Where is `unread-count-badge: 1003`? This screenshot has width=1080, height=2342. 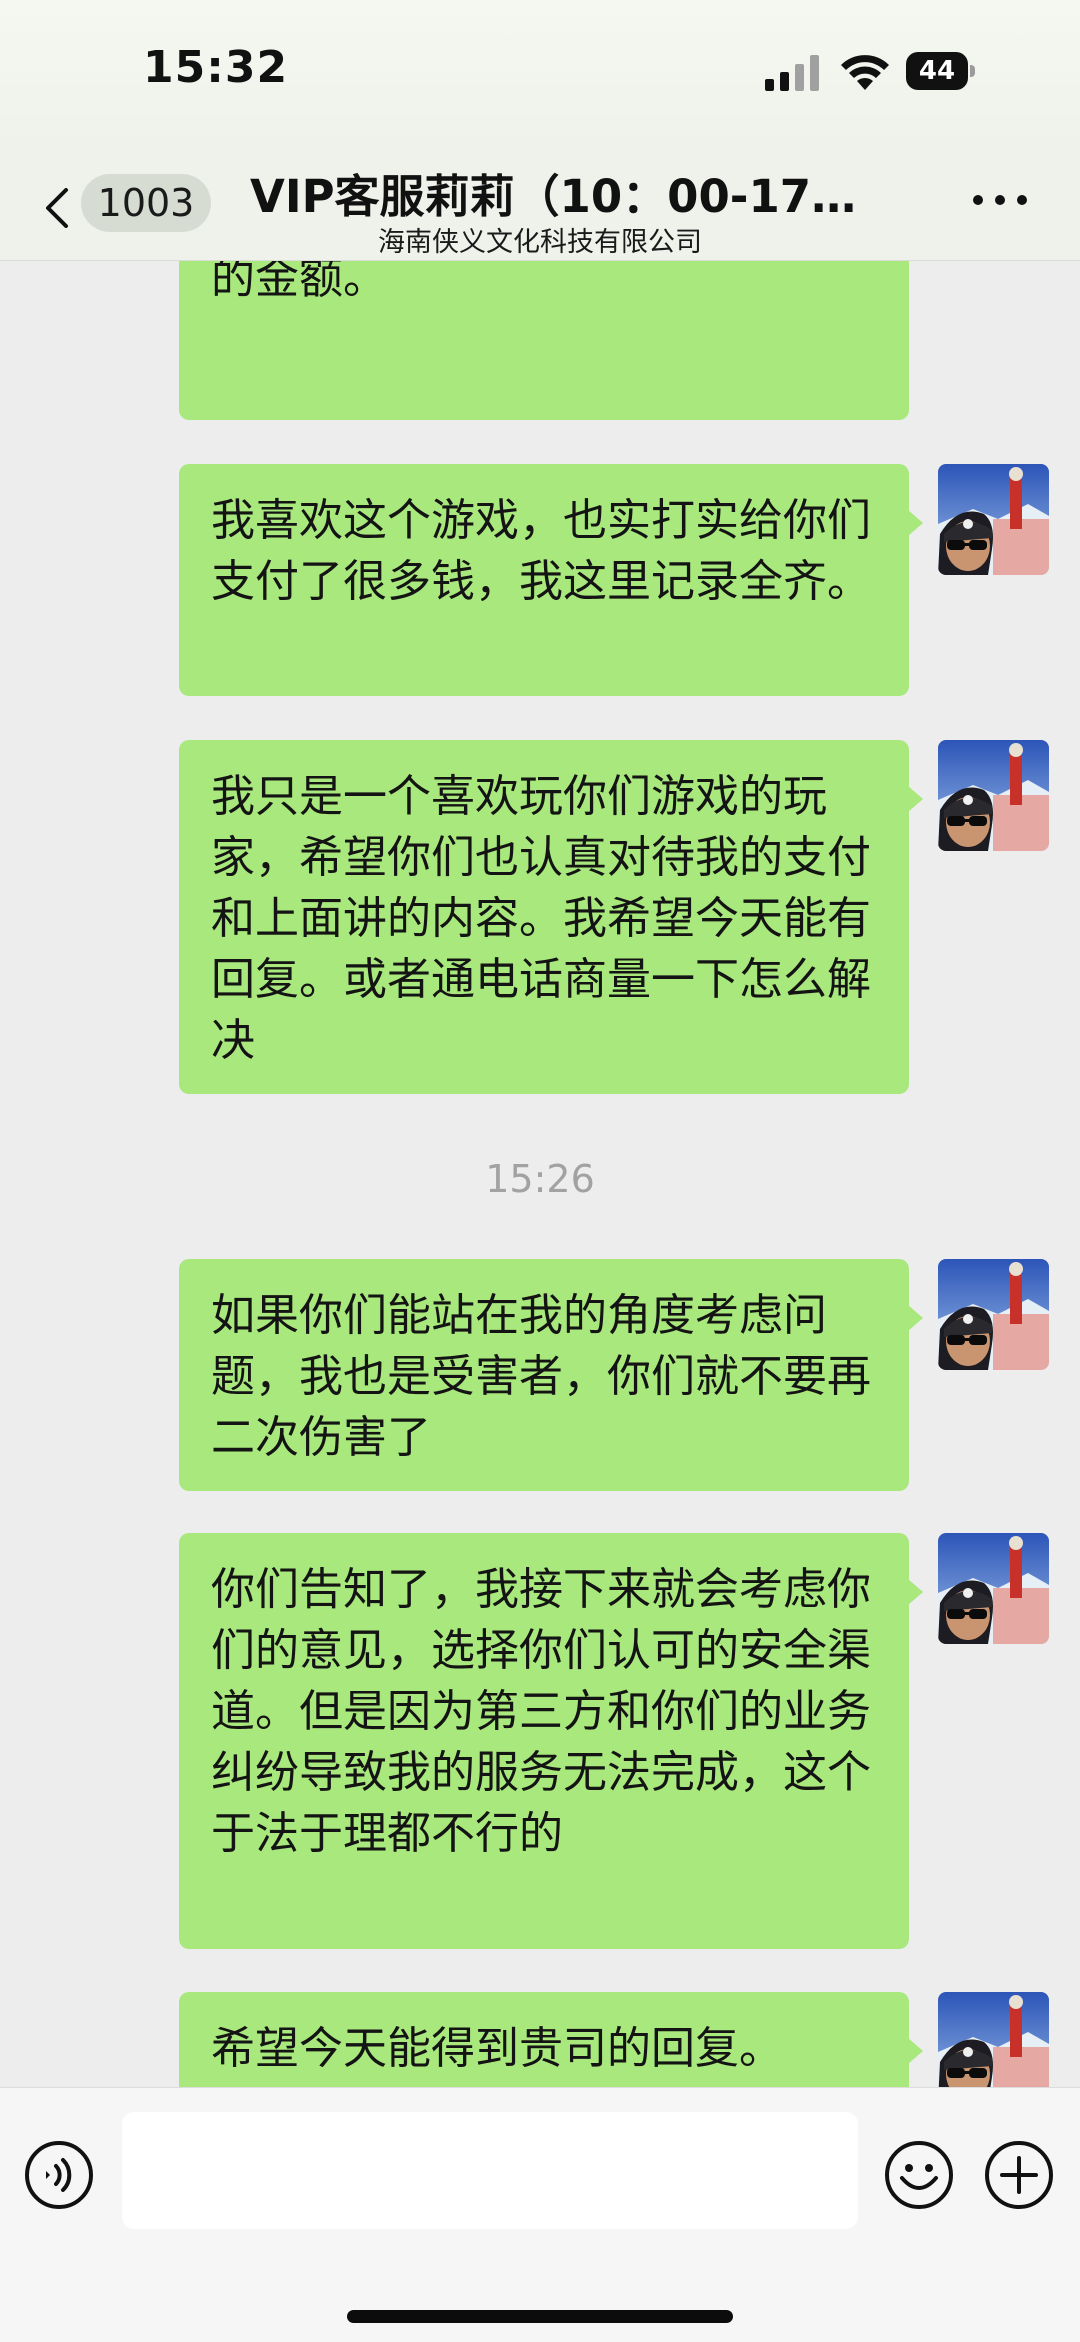 unread-count-badge: 1003 is located at coordinates (146, 203).